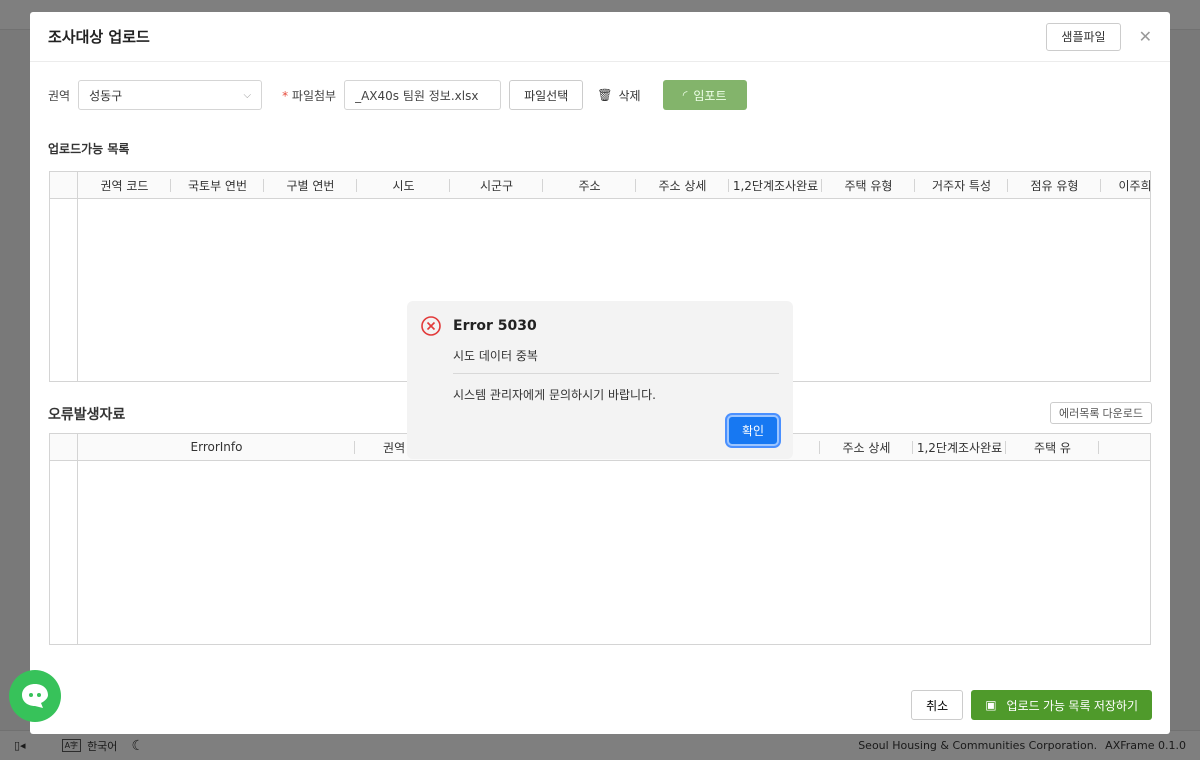  I want to click on cancel-button: 취소, so click(937, 705).